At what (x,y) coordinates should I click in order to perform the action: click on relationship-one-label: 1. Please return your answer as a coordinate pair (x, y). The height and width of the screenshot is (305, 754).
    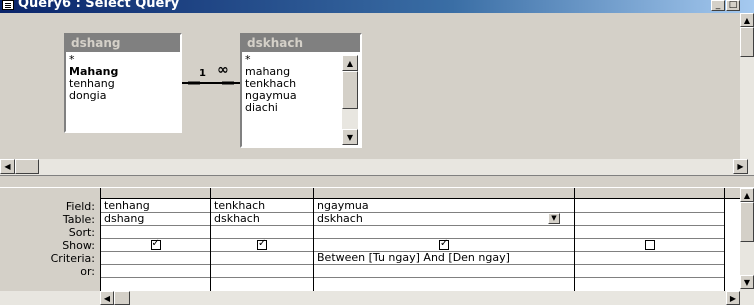
    Looking at the image, I should click on (202, 73).